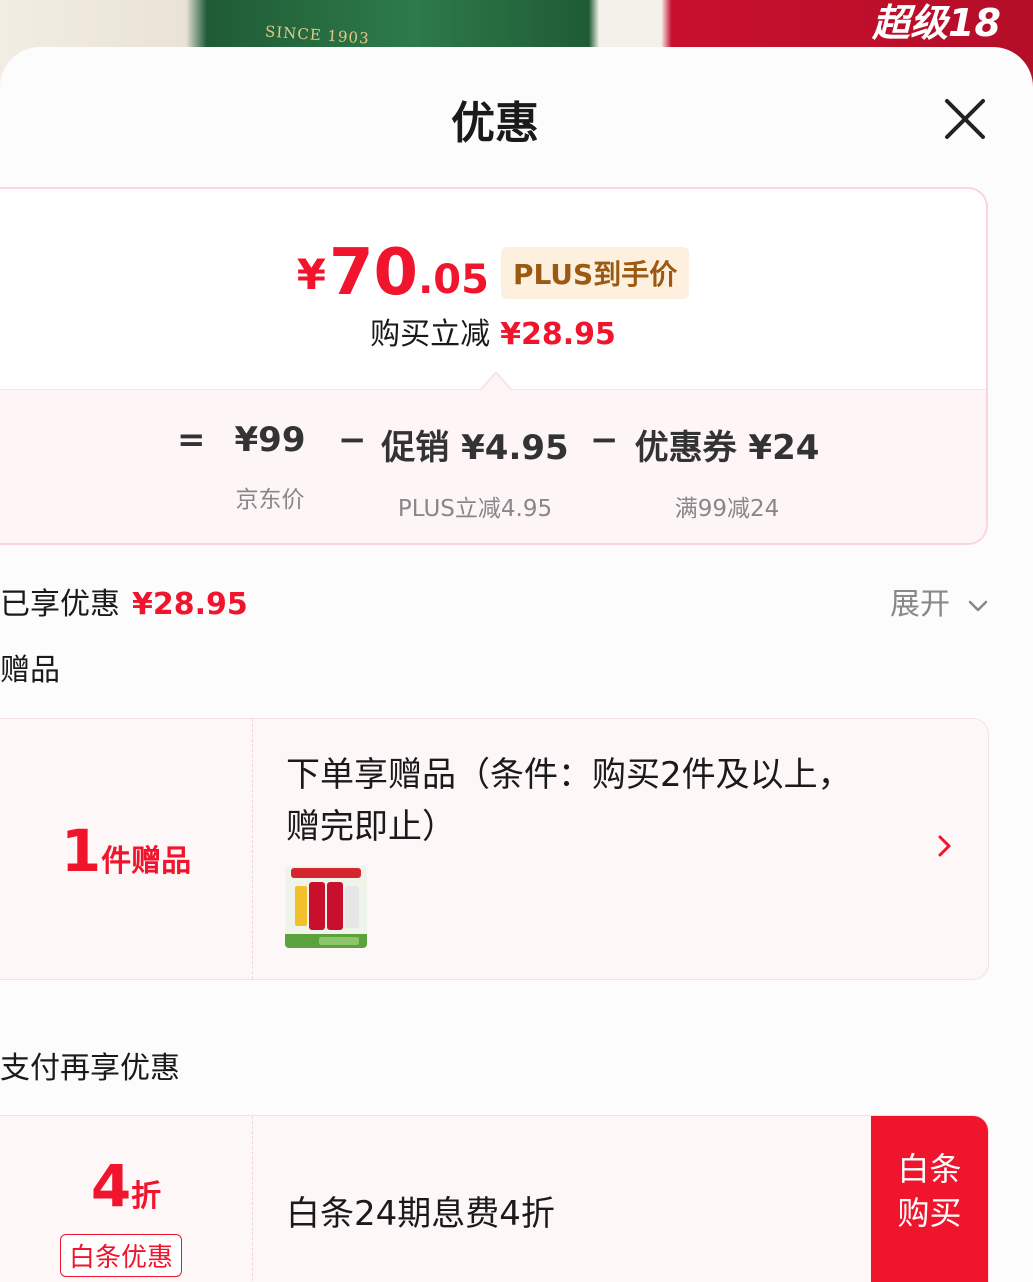 This screenshot has height=1282, width=1033. I want to click on gift-condition-line: 赠完即止）, so click(371, 827).